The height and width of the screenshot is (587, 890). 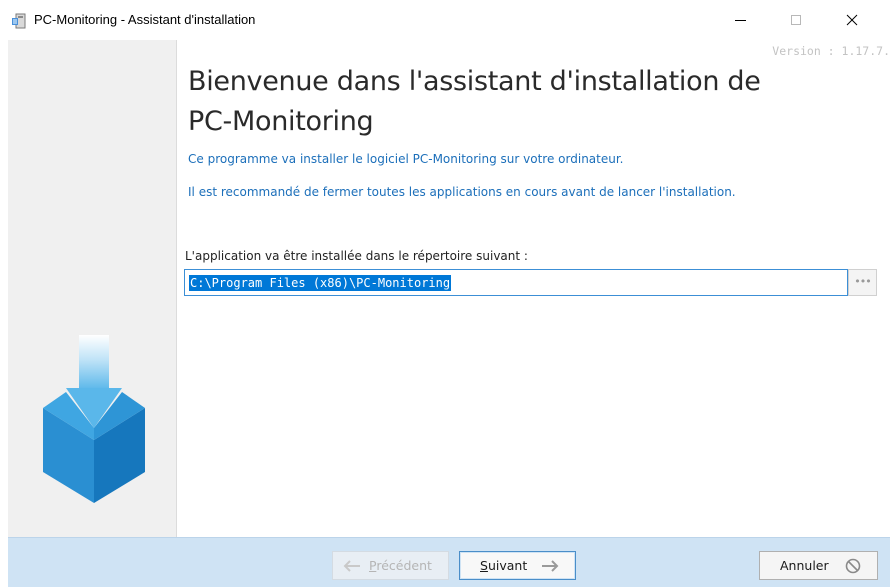 I want to click on version-label: Version : 1.17.7., so click(x=831, y=51).